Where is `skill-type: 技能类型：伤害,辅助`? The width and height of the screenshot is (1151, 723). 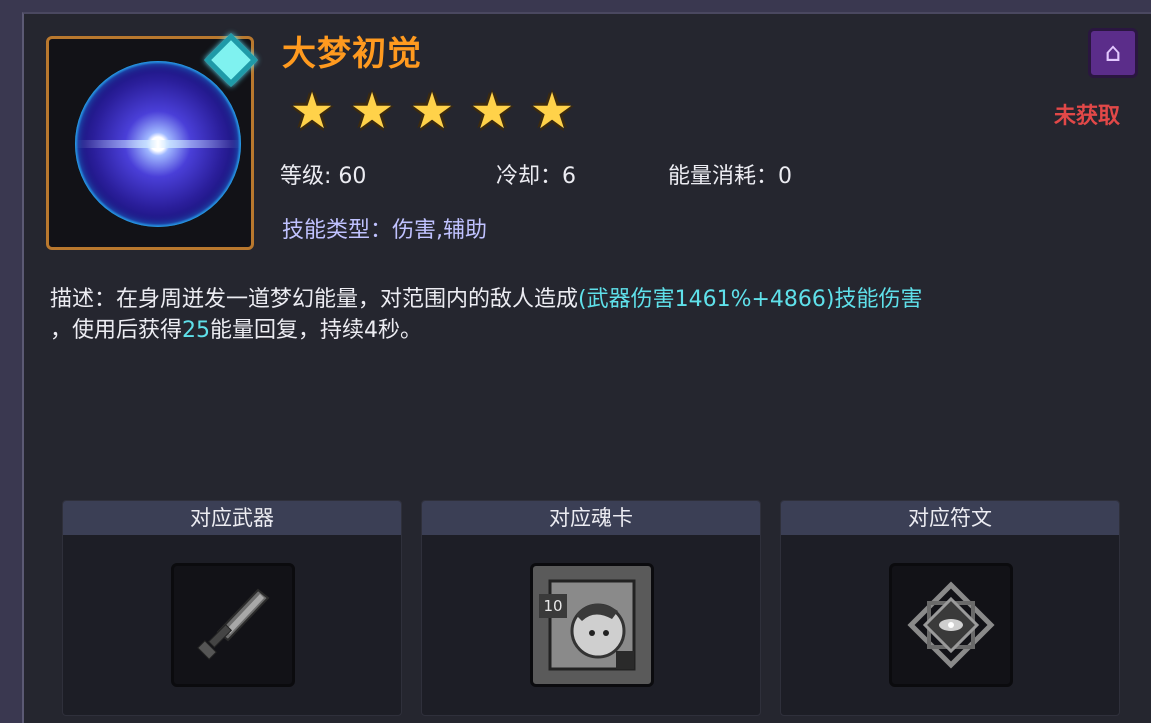 skill-type: 技能类型：伤害,辅助 is located at coordinates (384, 230).